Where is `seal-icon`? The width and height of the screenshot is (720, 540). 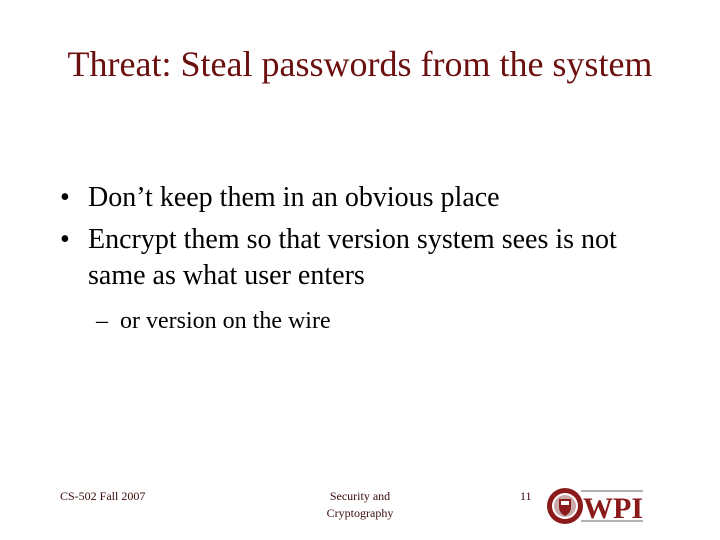
seal-icon is located at coordinates (565, 506).